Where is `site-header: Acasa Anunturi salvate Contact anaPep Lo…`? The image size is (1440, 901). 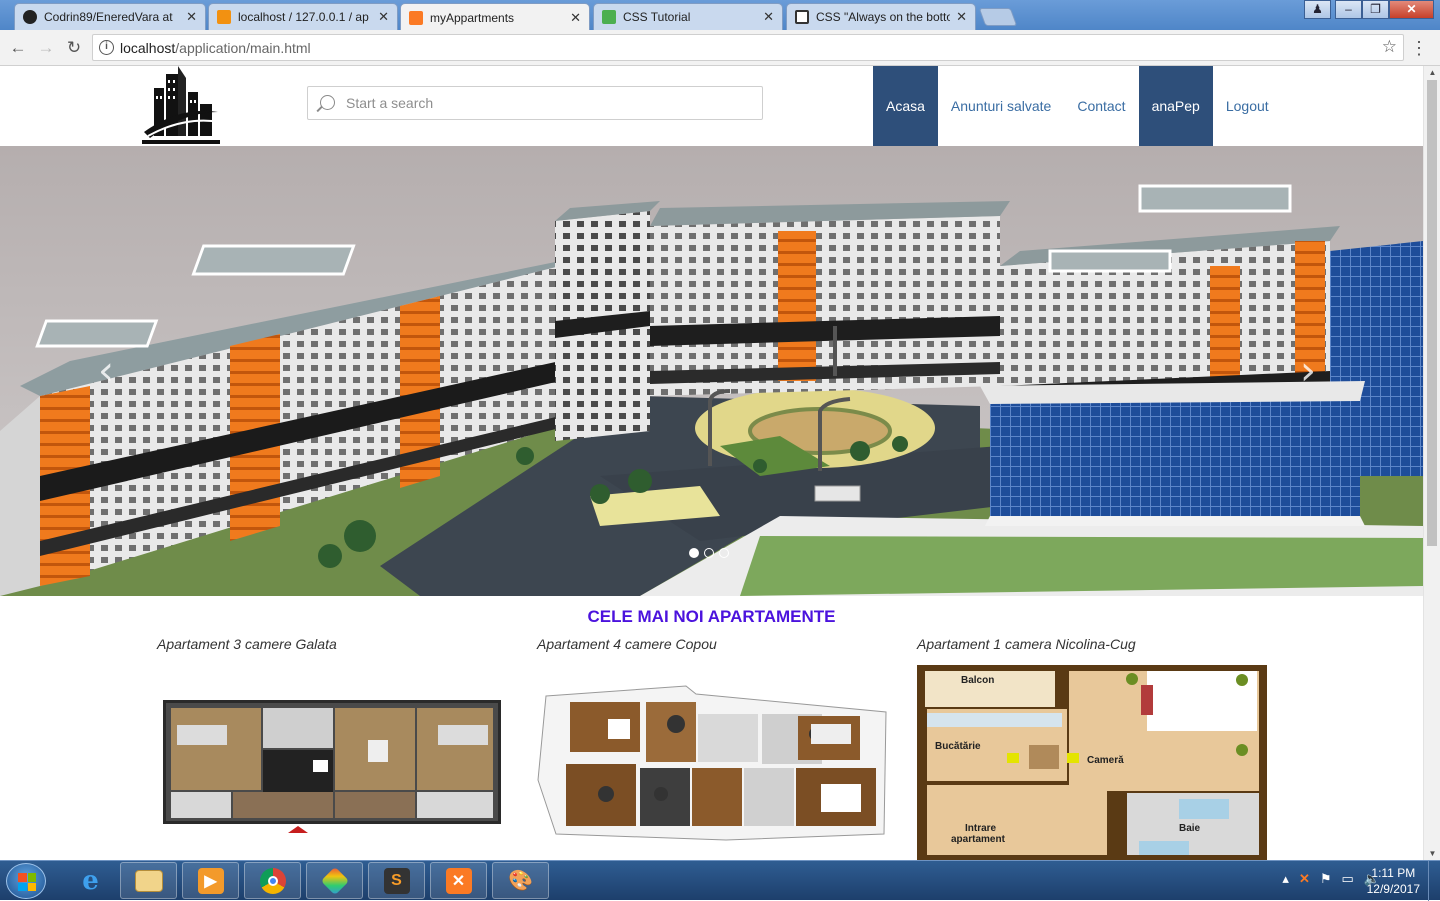
site-header: Acasa Anunturi salvate Contact anaPep Lo… is located at coordinates (711, 106).